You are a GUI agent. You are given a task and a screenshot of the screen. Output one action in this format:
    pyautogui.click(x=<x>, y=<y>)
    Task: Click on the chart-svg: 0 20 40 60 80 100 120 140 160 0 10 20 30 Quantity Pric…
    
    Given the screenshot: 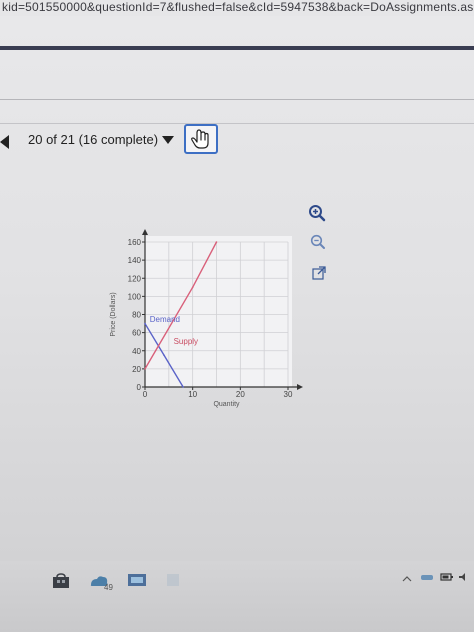 What is the action you would take?
    pyautogui.click(x=206, y=318)
    